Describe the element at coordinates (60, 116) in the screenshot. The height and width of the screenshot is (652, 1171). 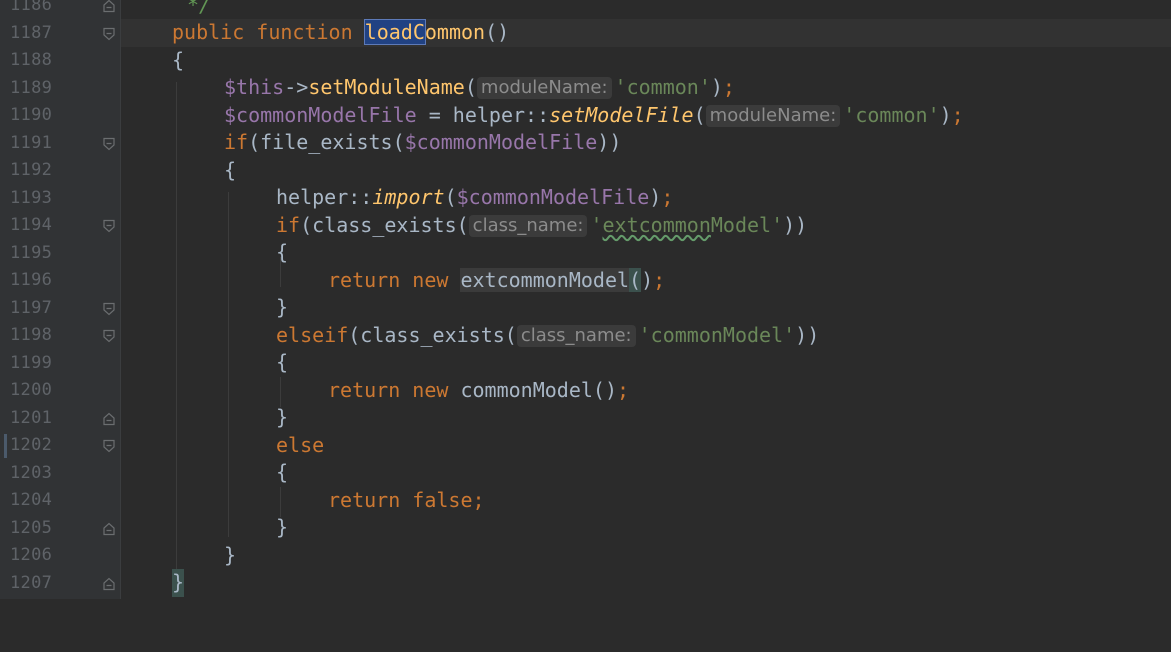
I see `gutter-line: 1190` at that location.